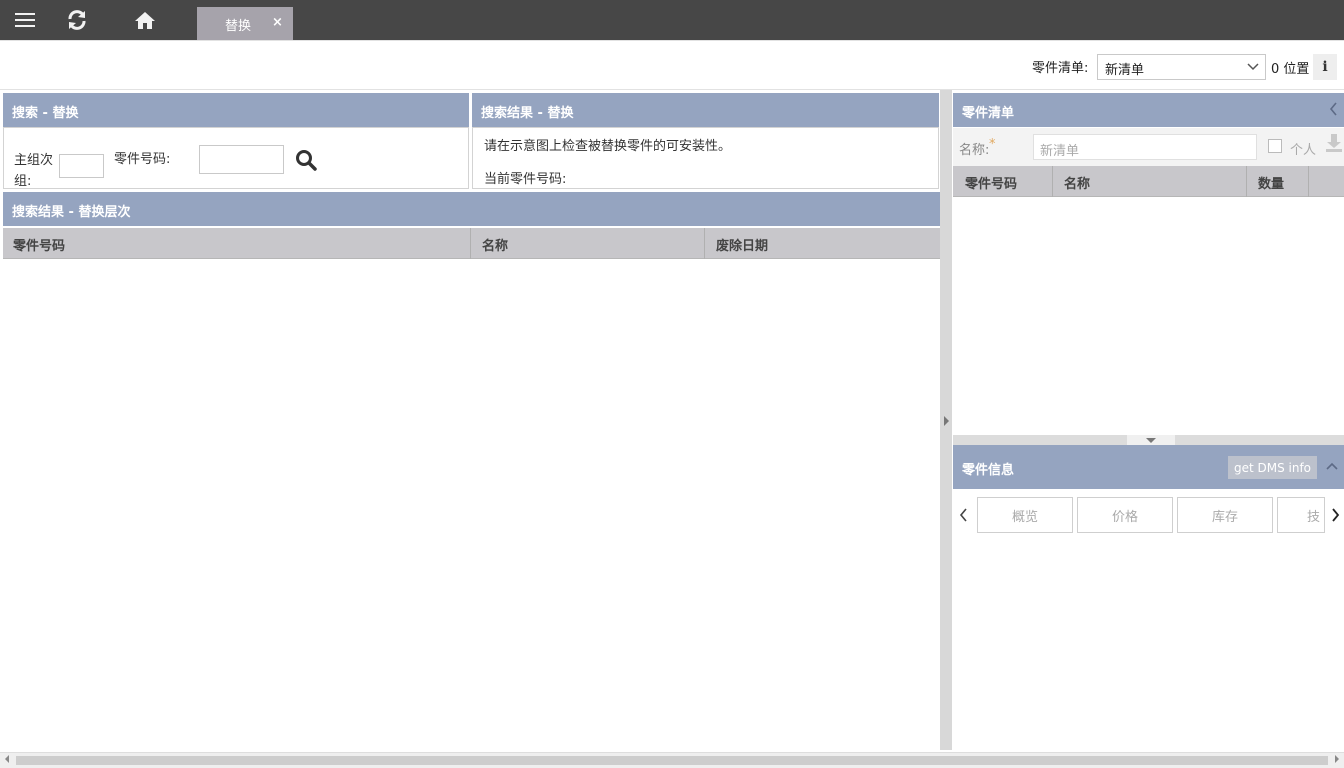 The image size is (1344, 768). I want to click on info-icon: i, so click(1325, 67).